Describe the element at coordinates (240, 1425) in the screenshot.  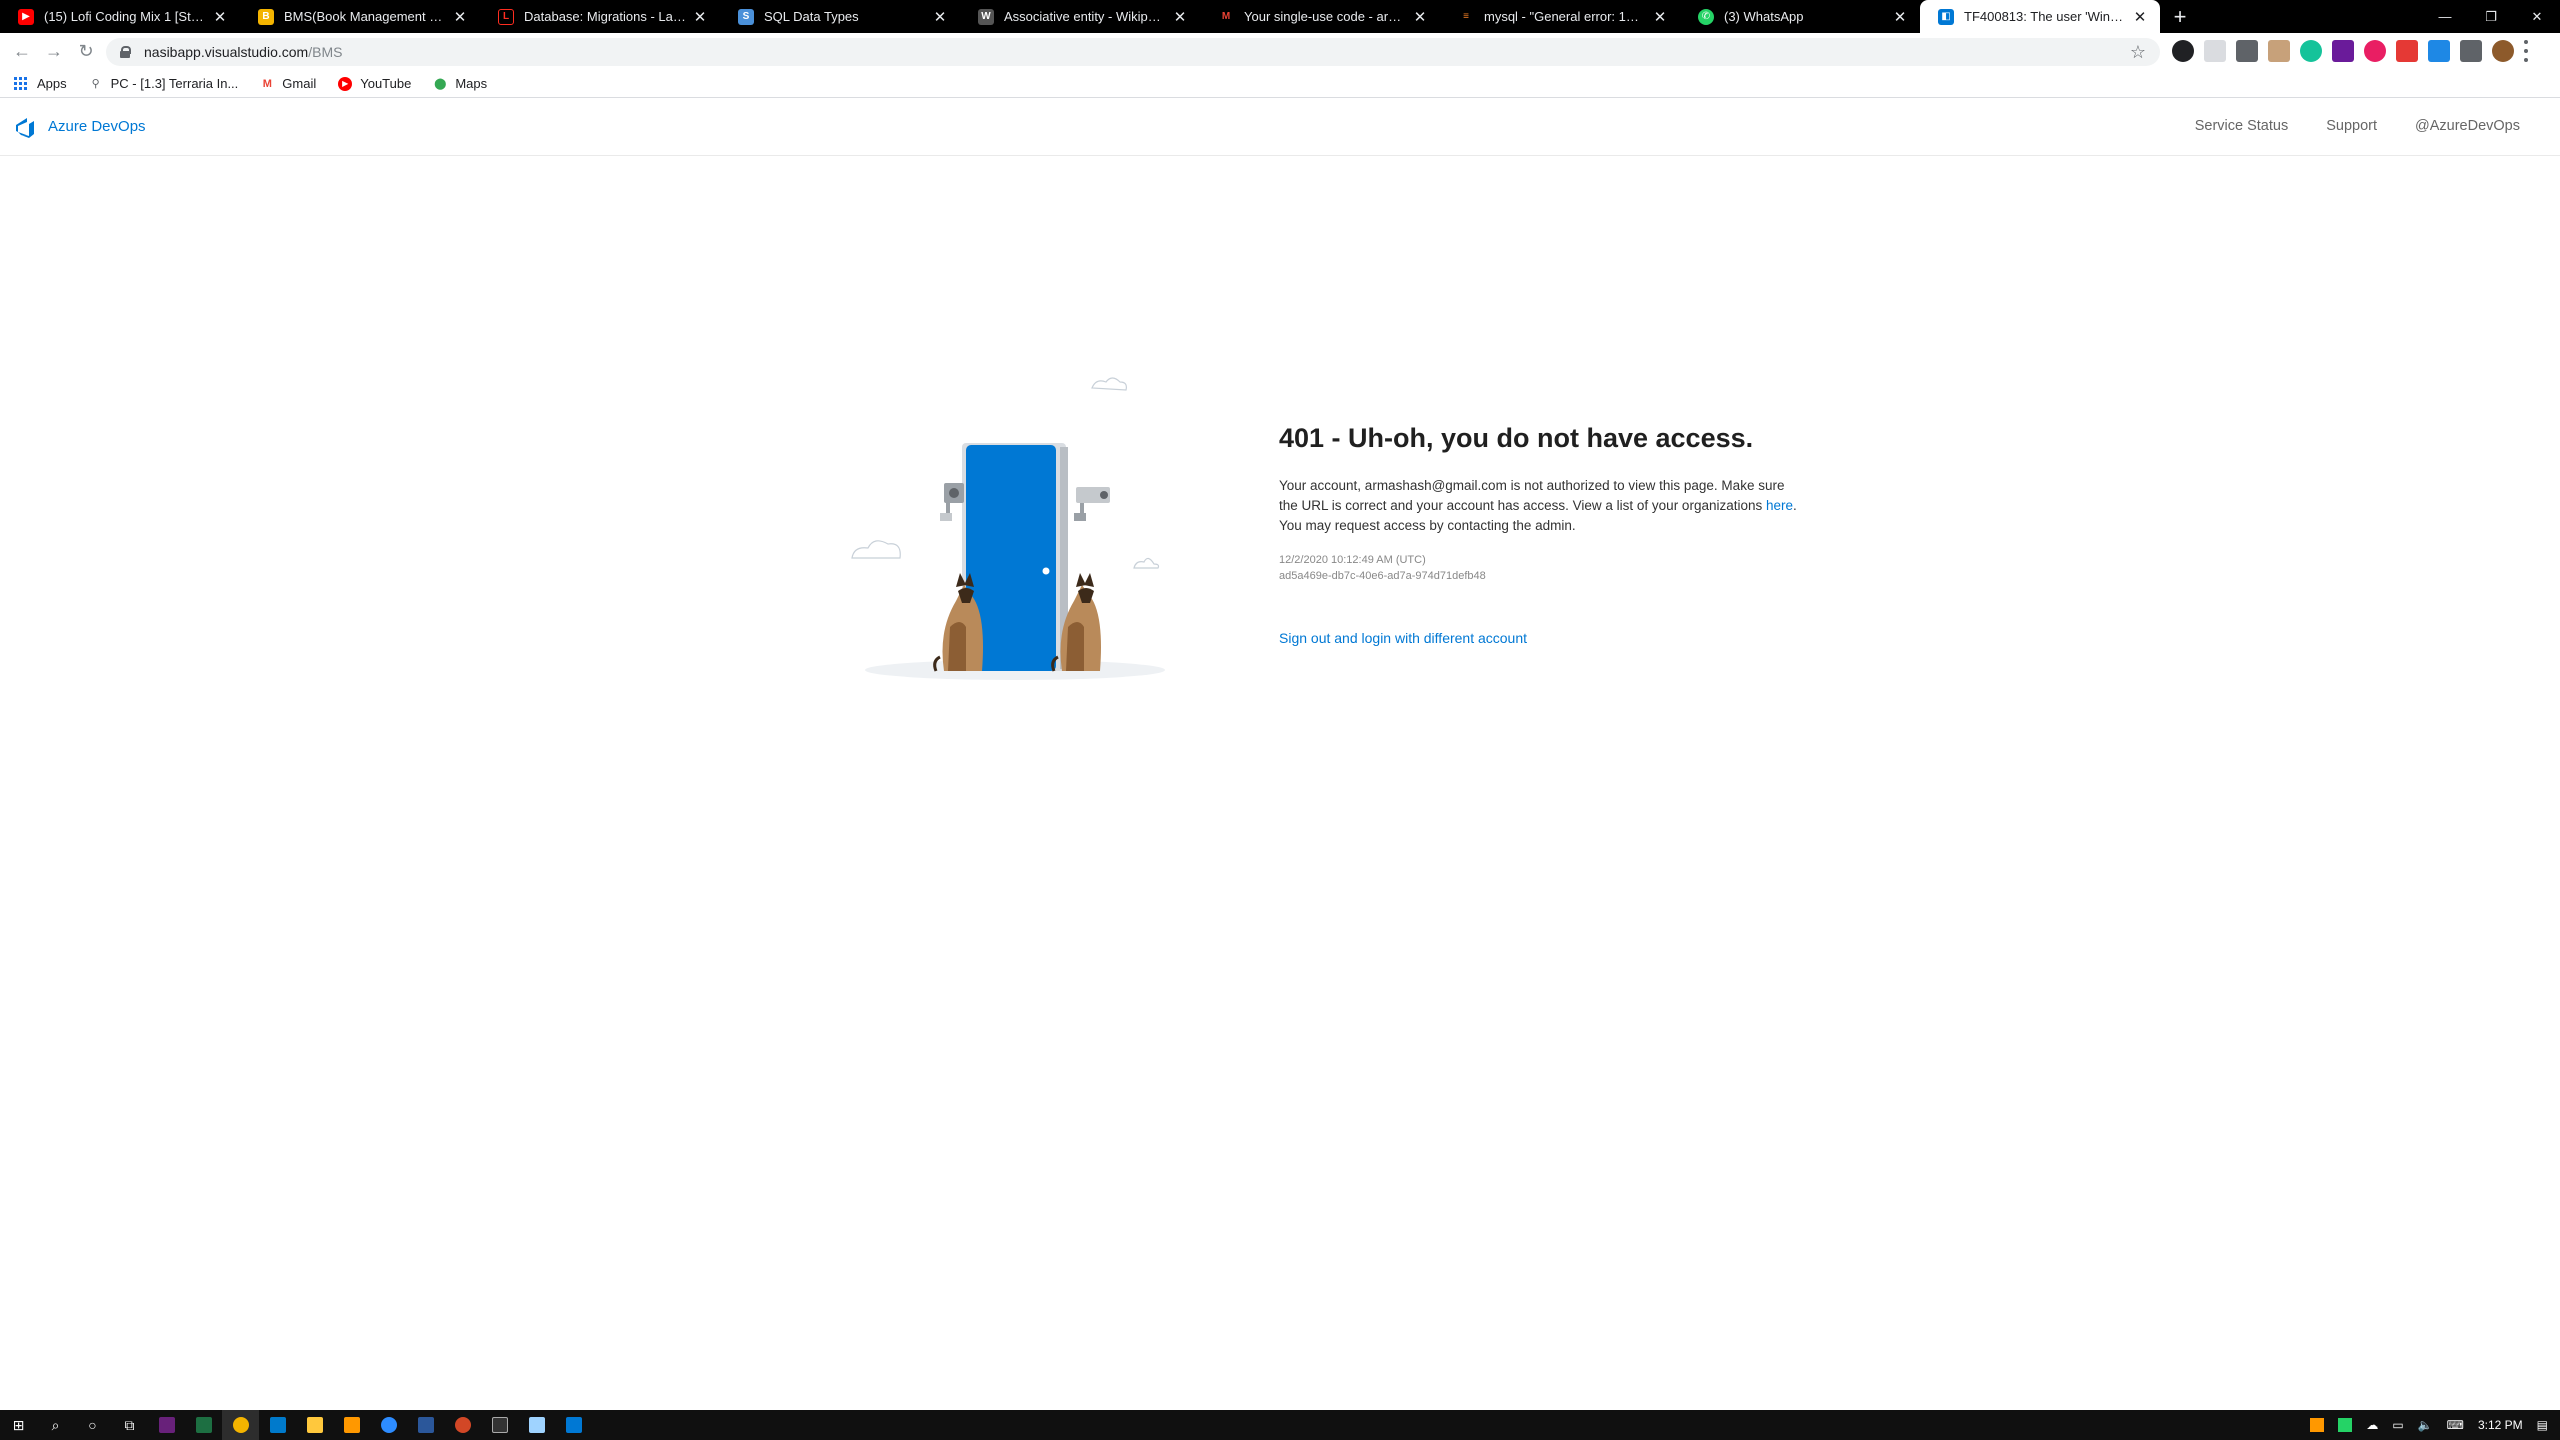
I see `chrome-icon` at that location.